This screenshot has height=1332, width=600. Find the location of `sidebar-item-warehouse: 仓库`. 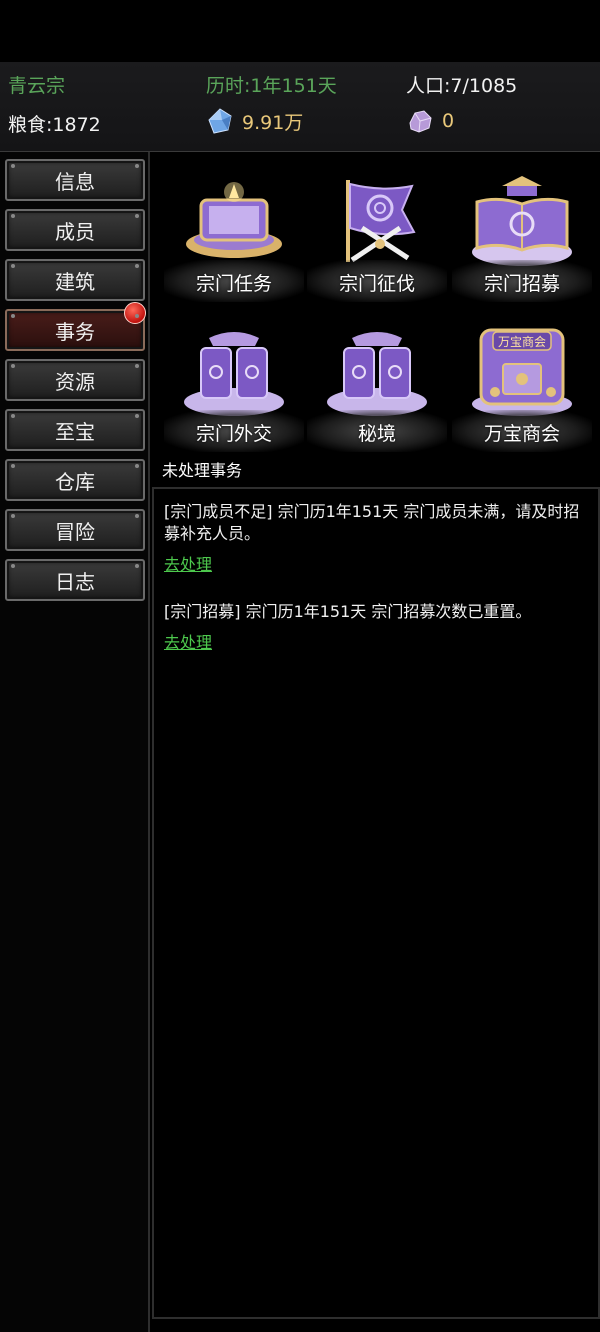

sidebar-item-warehouse: 仓库 is located at coordinates (75, 480).